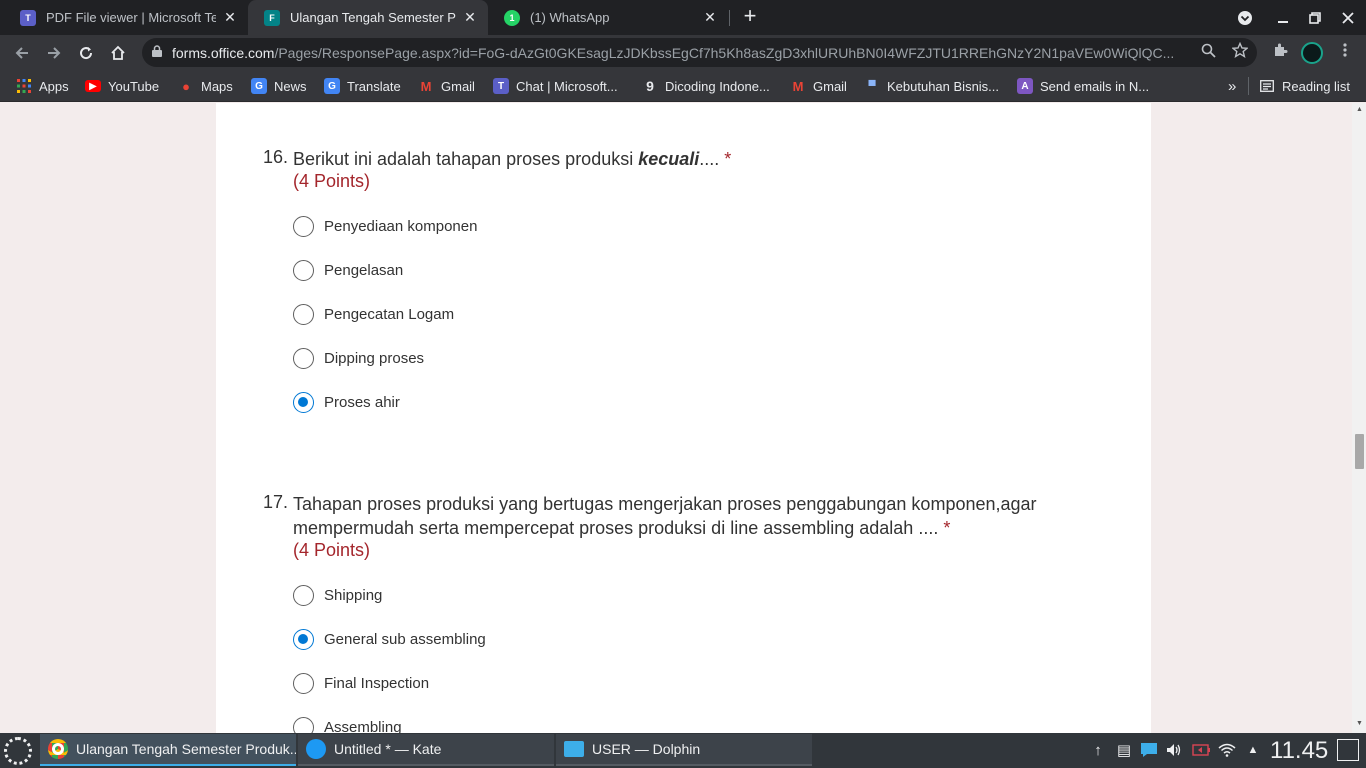 Image resolution: width=1366 pixels, height=768 pixels. What do you see at coordinates (118, 53) in the screenshot?
I see `home-icon` at bounding box center [118, 53].